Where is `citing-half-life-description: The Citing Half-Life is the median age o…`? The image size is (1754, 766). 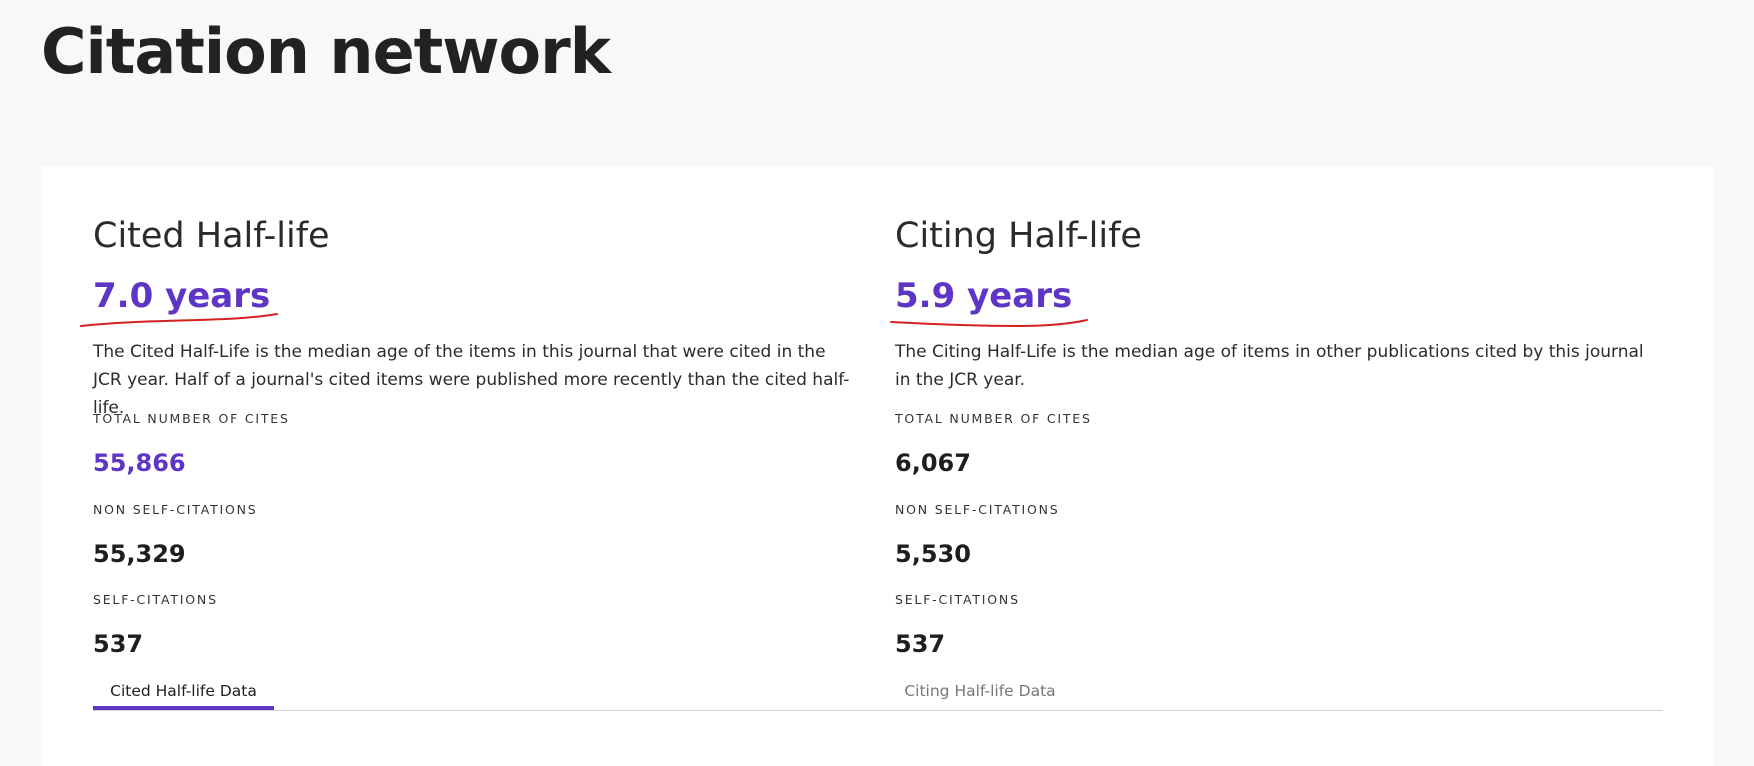 citing-half-life-description: The Citing Half-Life is the median age o… is located at coordinates (1269, 366).